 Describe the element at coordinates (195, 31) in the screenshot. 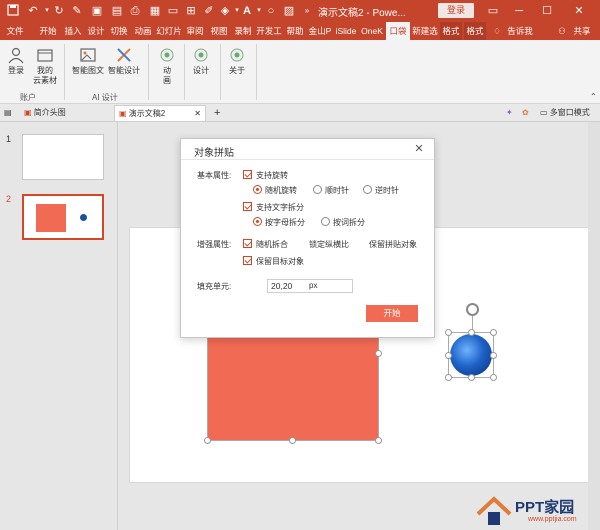

I see `tab-review: 审阅` at that location.